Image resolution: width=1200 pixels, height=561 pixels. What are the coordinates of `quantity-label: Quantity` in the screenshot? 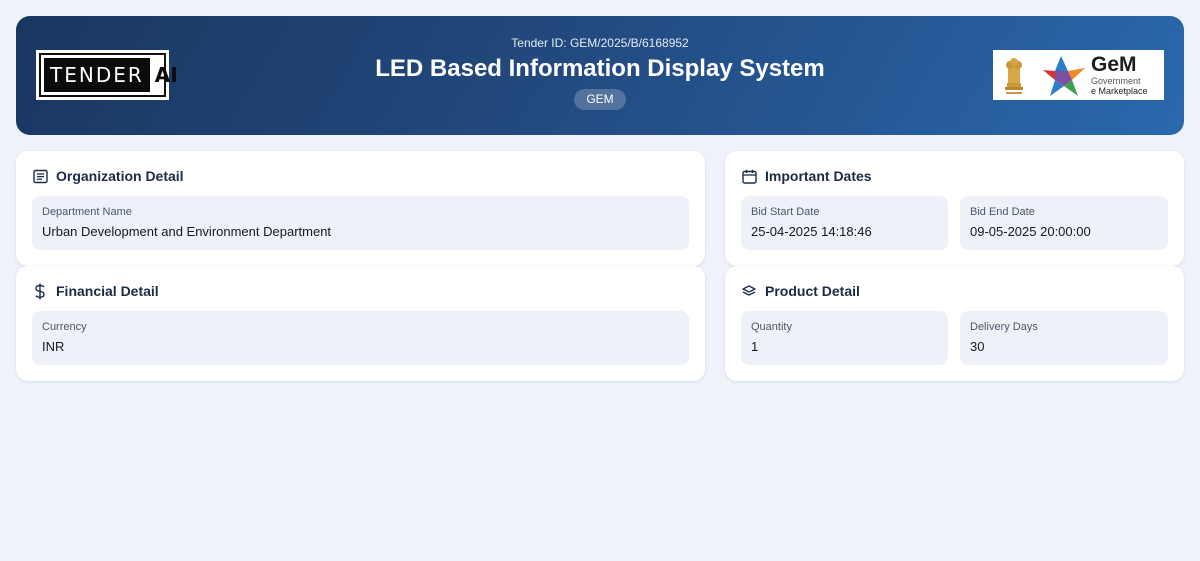 It's located at (771, 327).